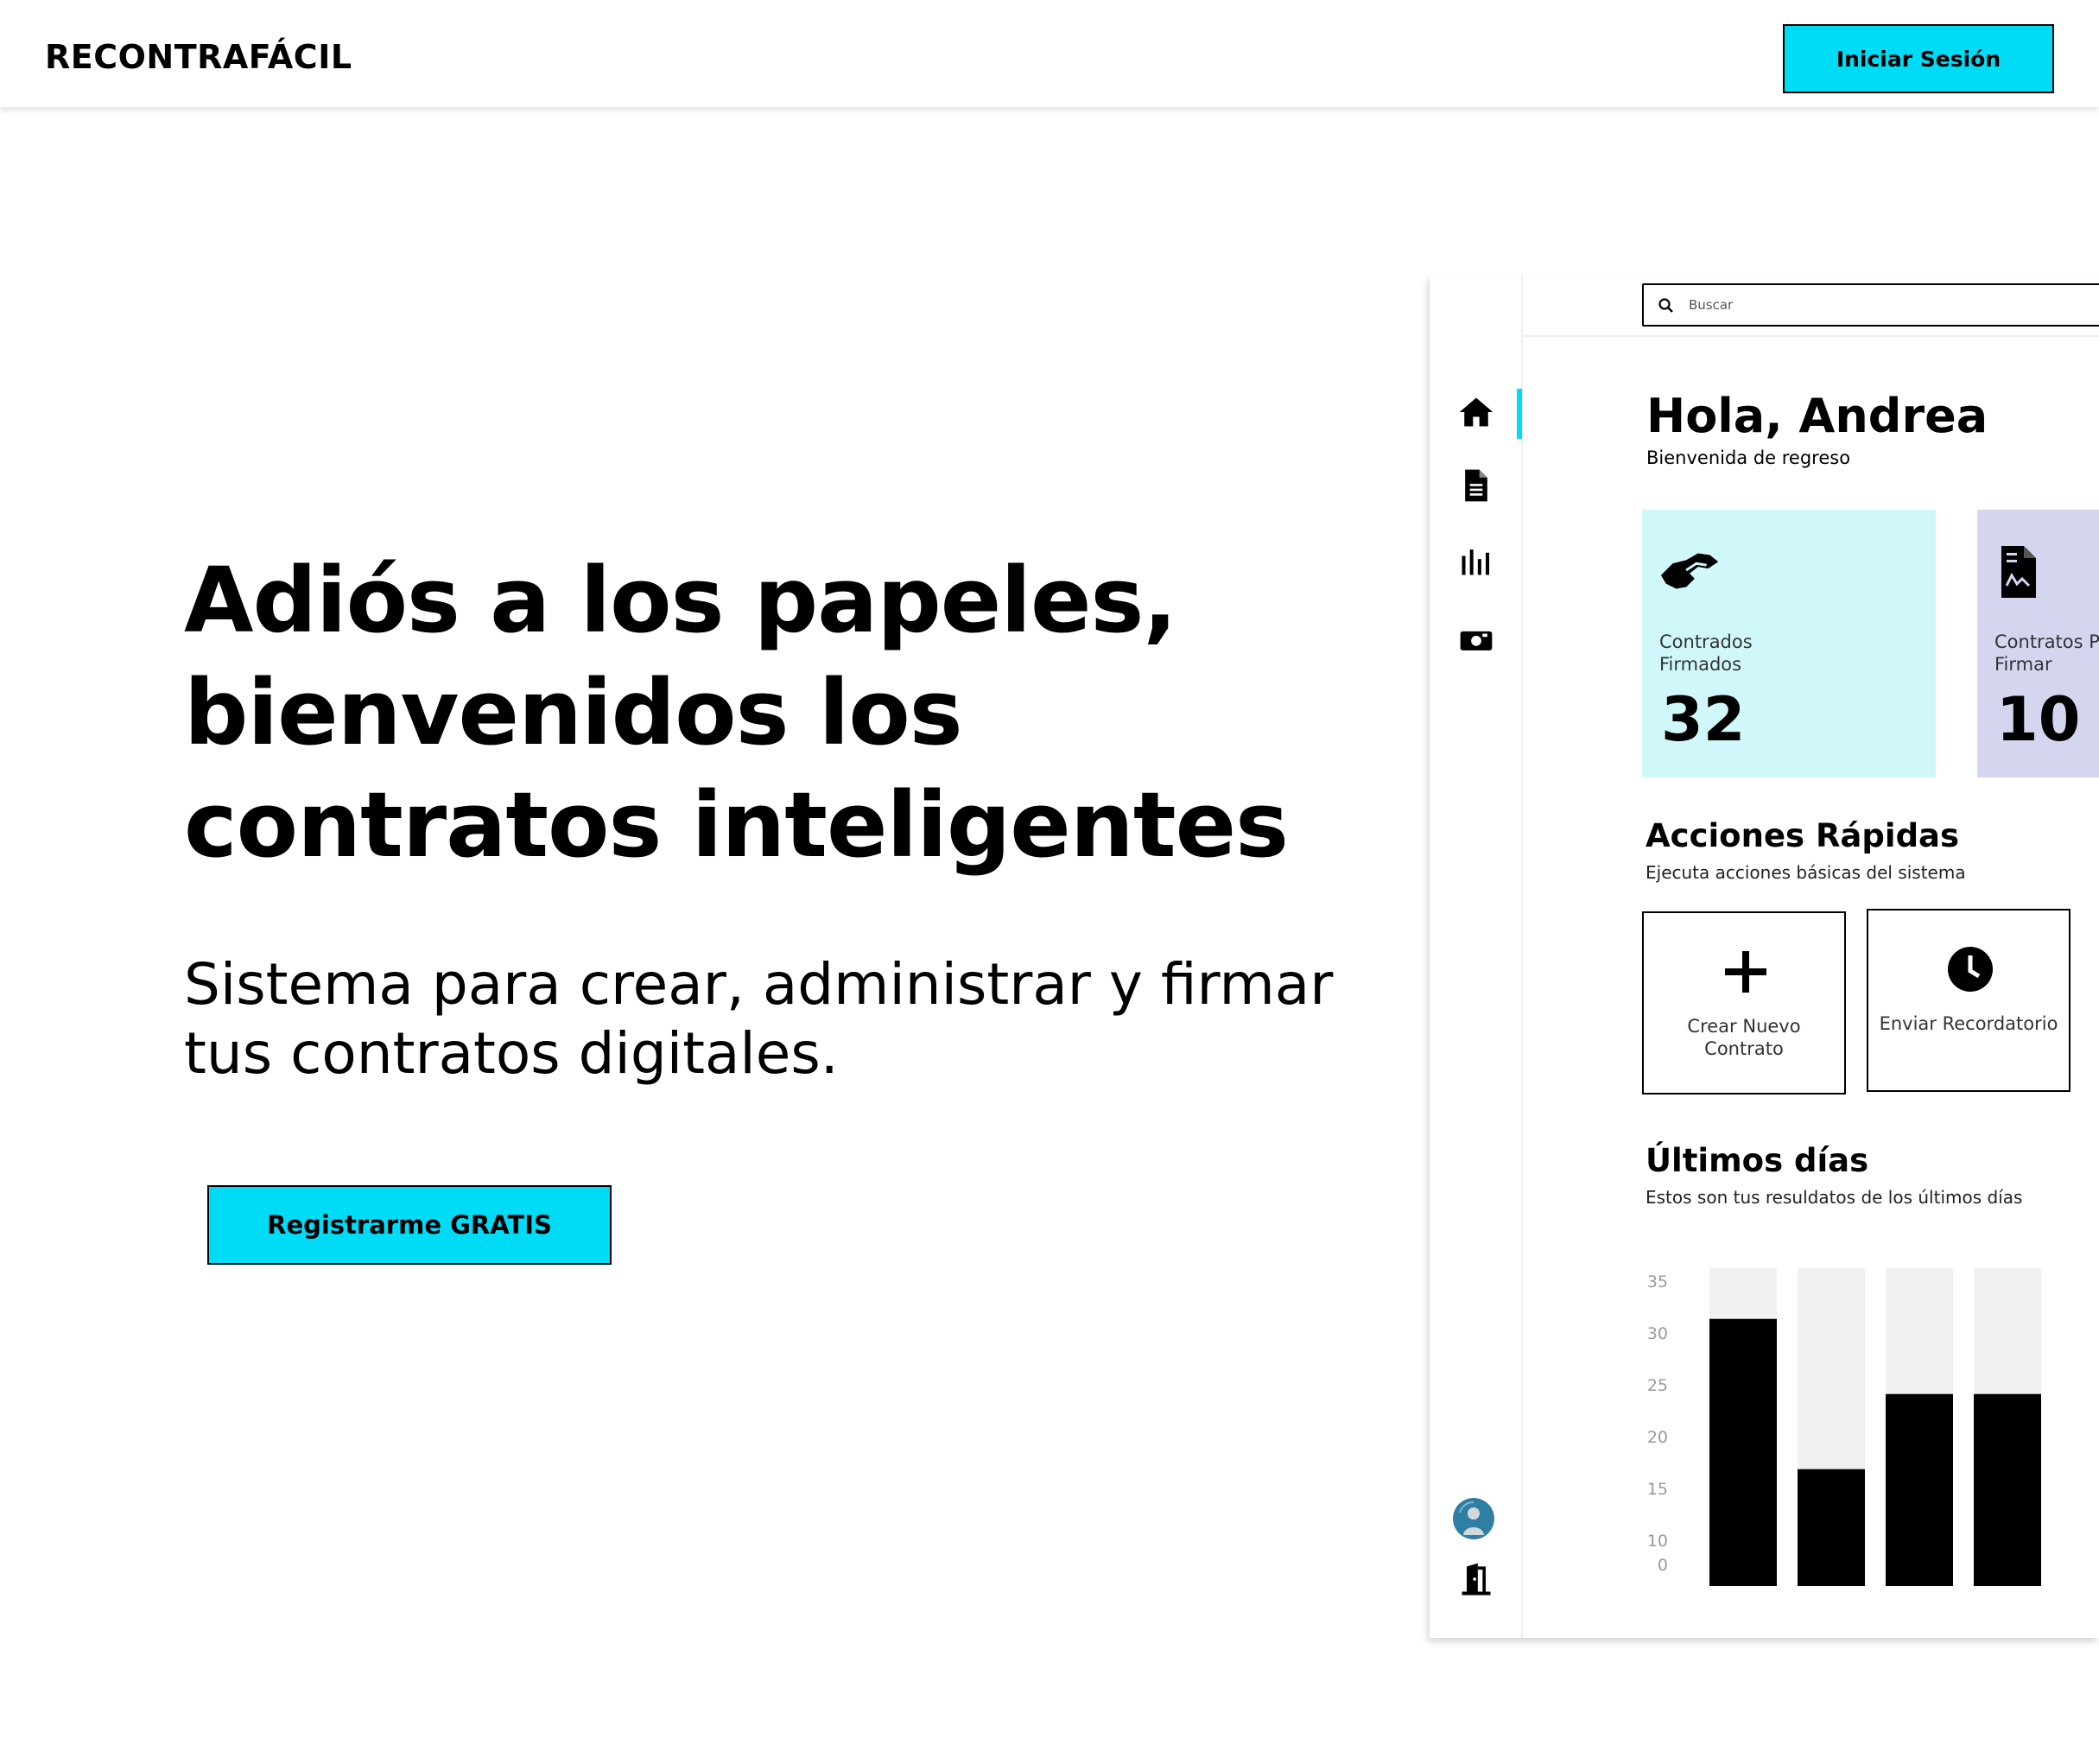 This screenshot has width=2099, height=1764. I want to click on stat-card-signed: Contrados Firmados 32, so click(1789, 643).